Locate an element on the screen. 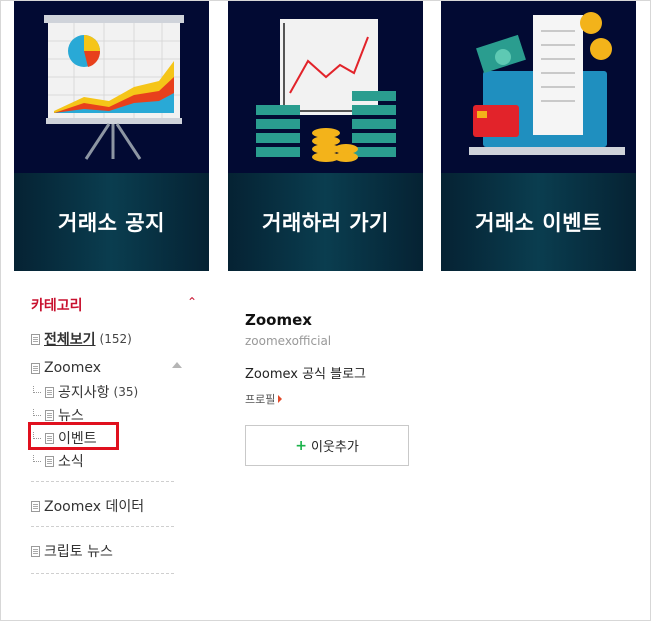 This screenshot has width=651, height=621. category-subitem-notice: 공지사항 (35) is located at coordinates (85, 392).